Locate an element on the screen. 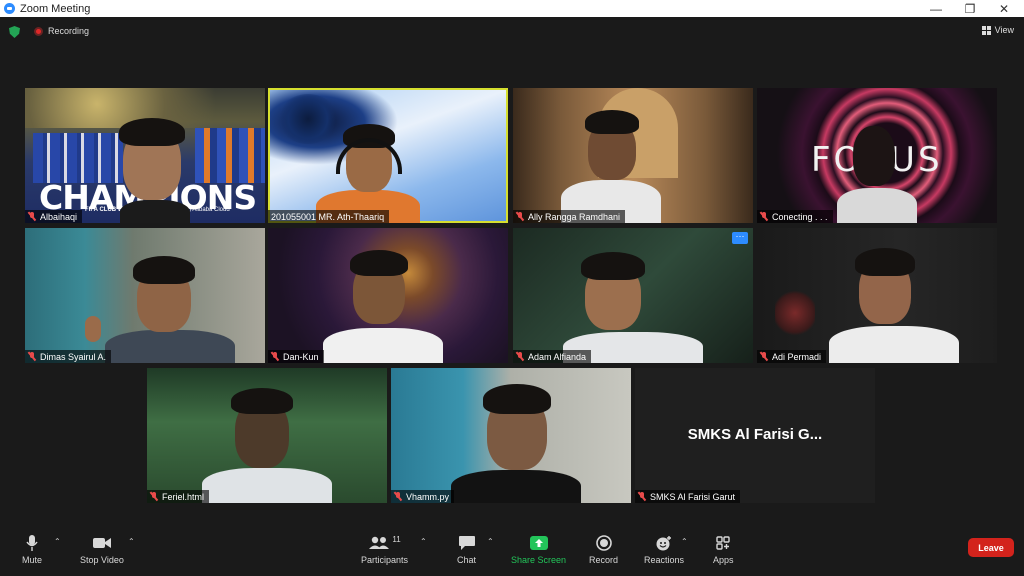 The image size is (1024, 576). video-tile: Dan-Kun is located at coordinates (388, 295).